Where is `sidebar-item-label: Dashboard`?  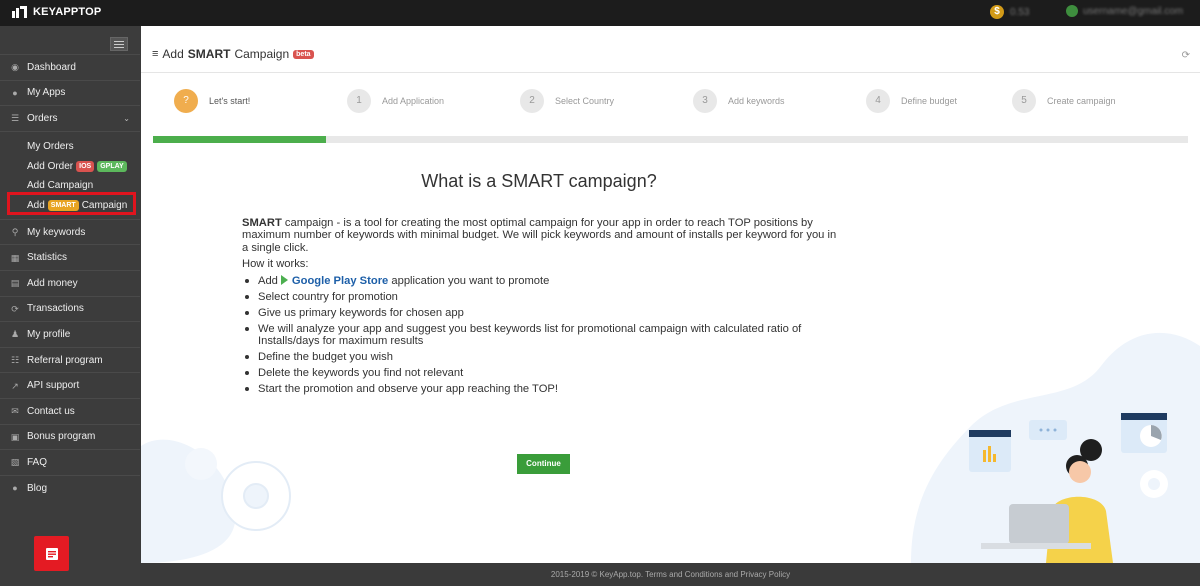 sidebar-item-label: Dashboard is located at coordinates (51, 67).